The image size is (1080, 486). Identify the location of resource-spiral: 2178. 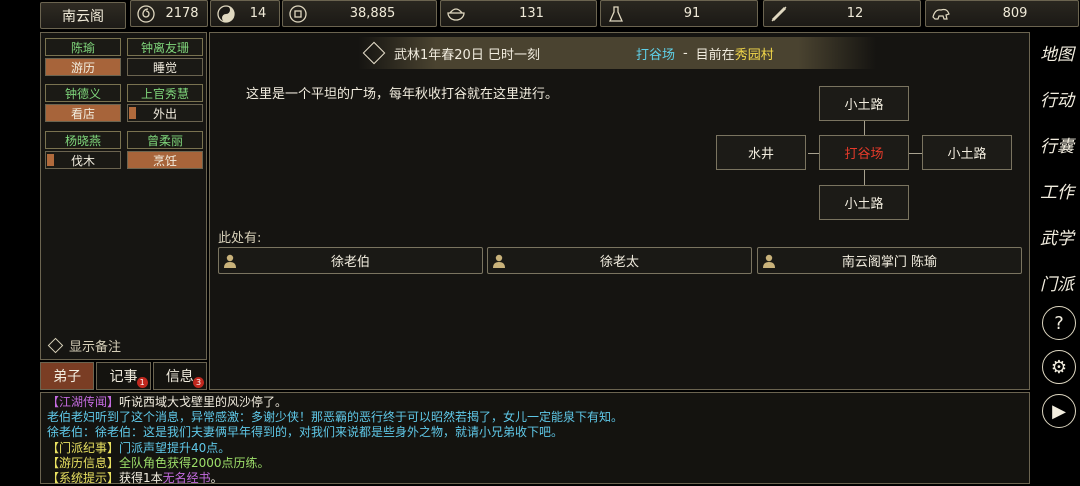
(169, 13).